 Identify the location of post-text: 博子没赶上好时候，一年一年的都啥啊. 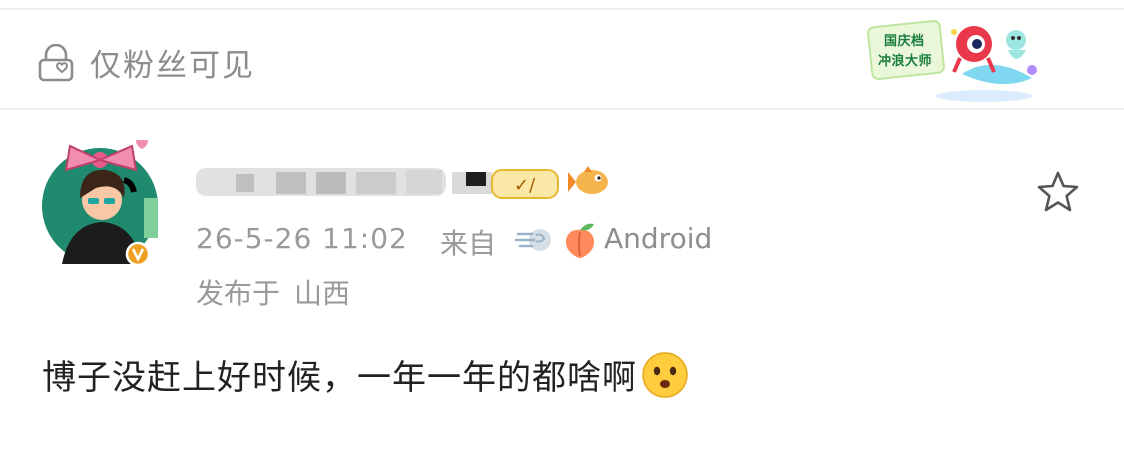
(339, 378).